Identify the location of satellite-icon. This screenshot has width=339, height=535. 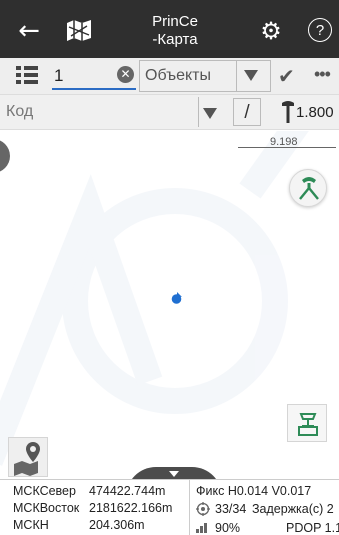
(203, 509).